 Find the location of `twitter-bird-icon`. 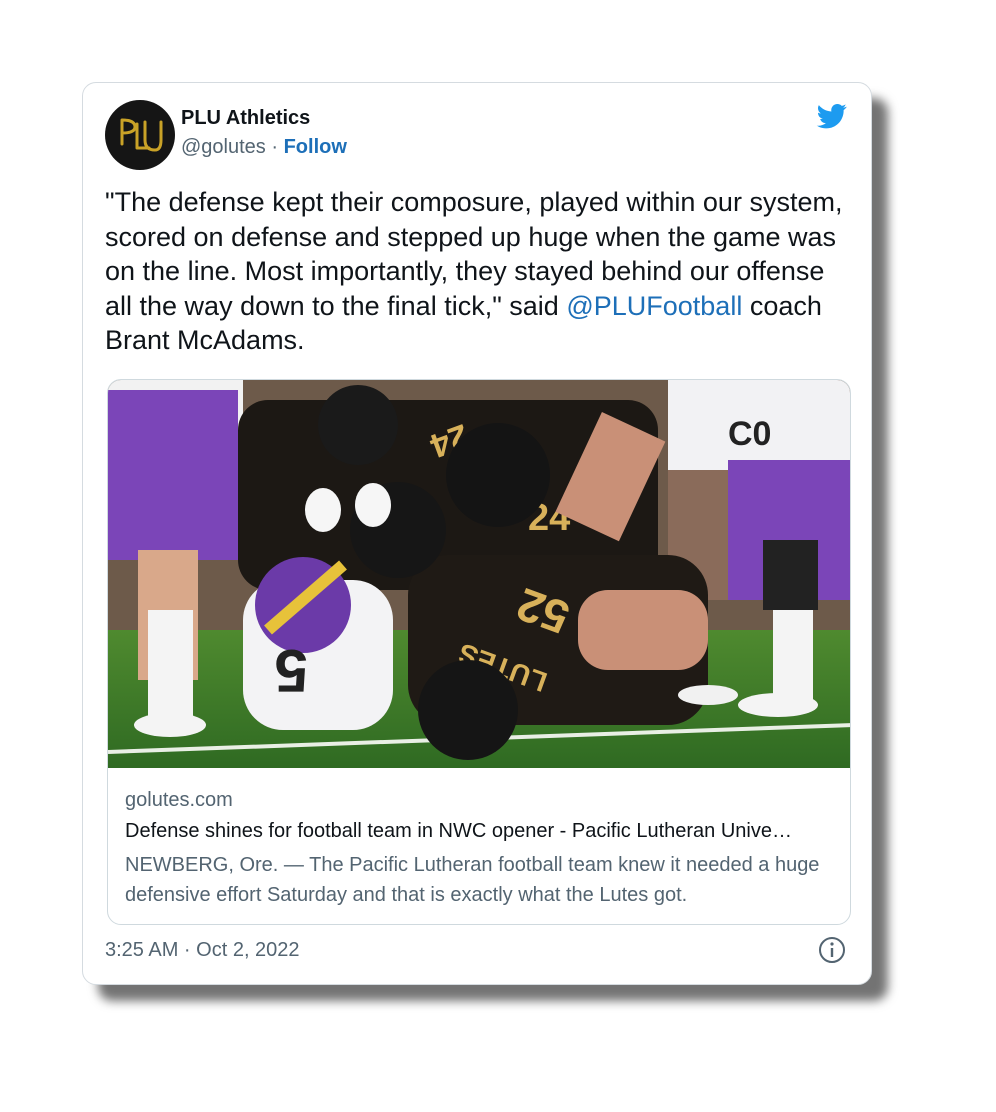

twitter-bird-icon is located at coordinates (832, 116).